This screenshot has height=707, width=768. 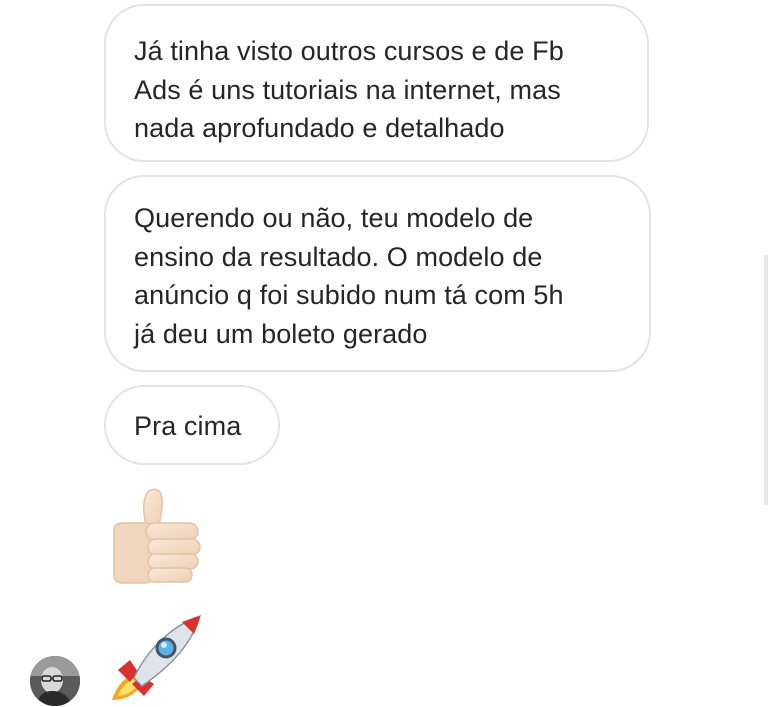 I want to click on profile-photo-avatar, so click(x=55, y=681).